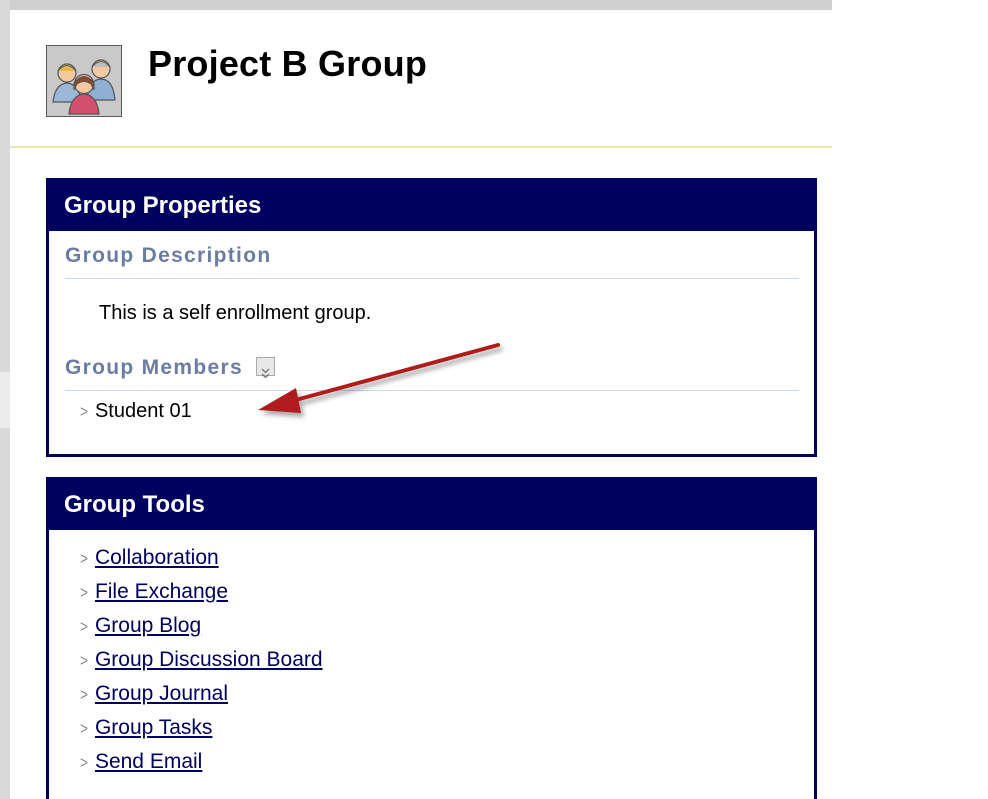  I want to click on group-properties-heading: Group Properties, so click(431, 206).